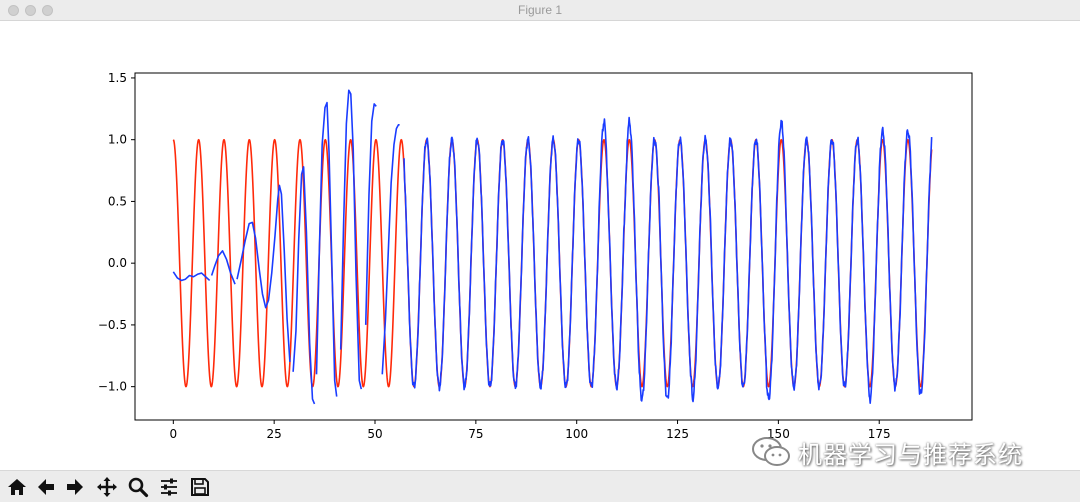  What do you see at coordinates (540, 486) in the screenshot?
I see `toolbar` at bounding box center [540, 486].